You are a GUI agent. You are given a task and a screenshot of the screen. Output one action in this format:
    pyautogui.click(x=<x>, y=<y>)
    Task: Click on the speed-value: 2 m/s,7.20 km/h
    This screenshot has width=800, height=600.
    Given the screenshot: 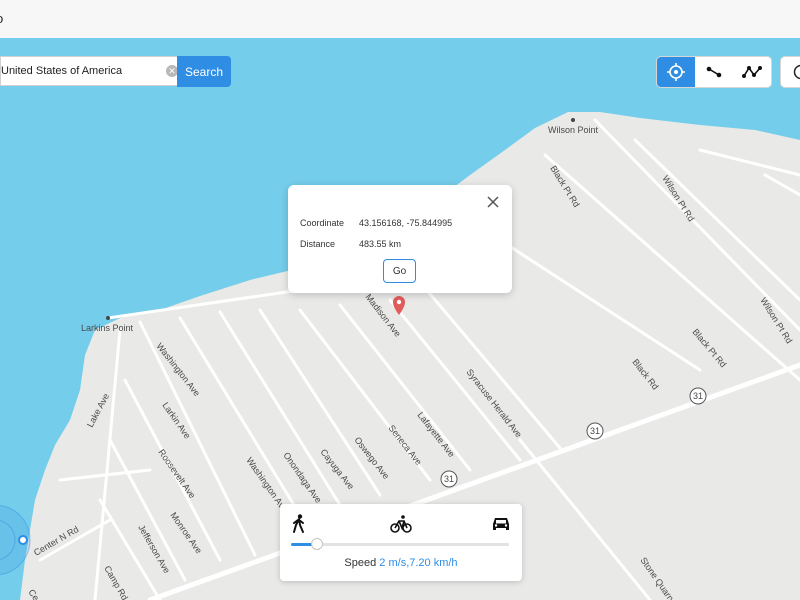 What is the action you would take?
    pyautogui.click(x=418, y=563)
    